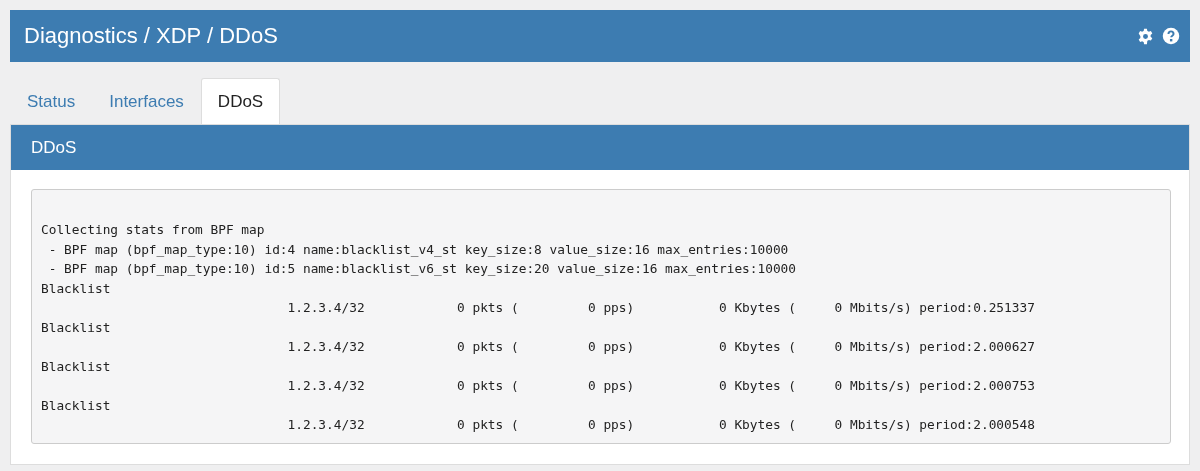  What do you see at coordinates (146, 101) in the screenshot?
I see `tab: Interfaces` at bounding box center [146, 101].